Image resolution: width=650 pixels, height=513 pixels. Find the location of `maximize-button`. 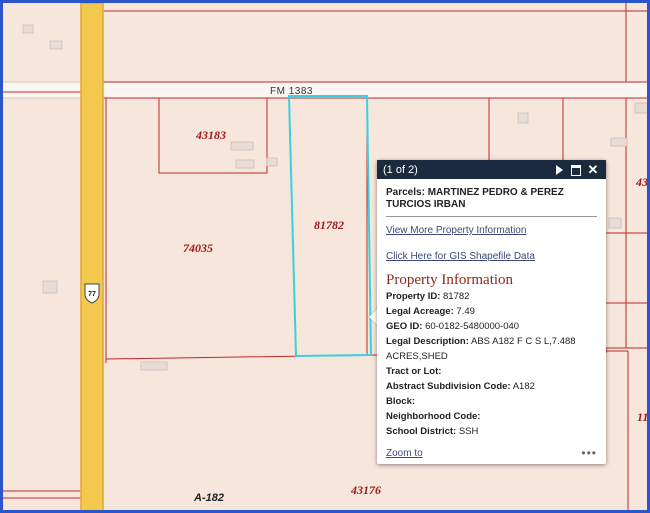

maximize-button is located at coordinates (576, 170).